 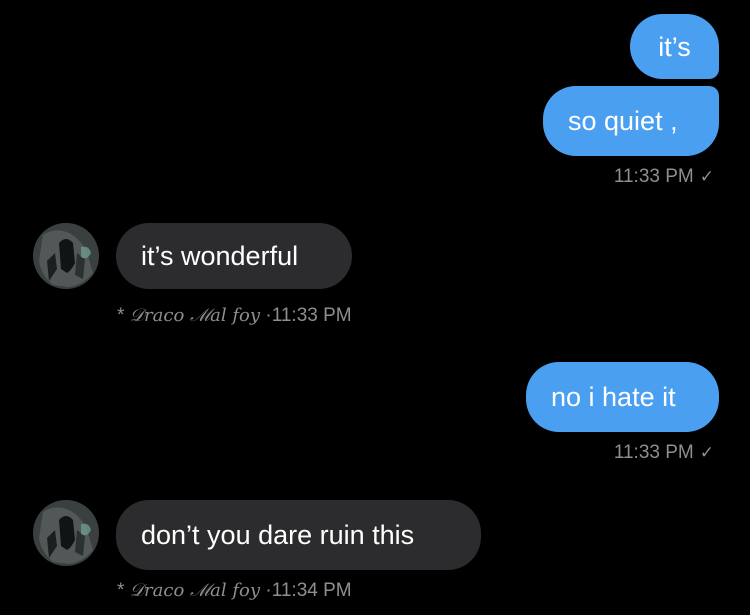 I want to click on message-bubble-incoming: it’s wonderful, so click(x=234, y=256).